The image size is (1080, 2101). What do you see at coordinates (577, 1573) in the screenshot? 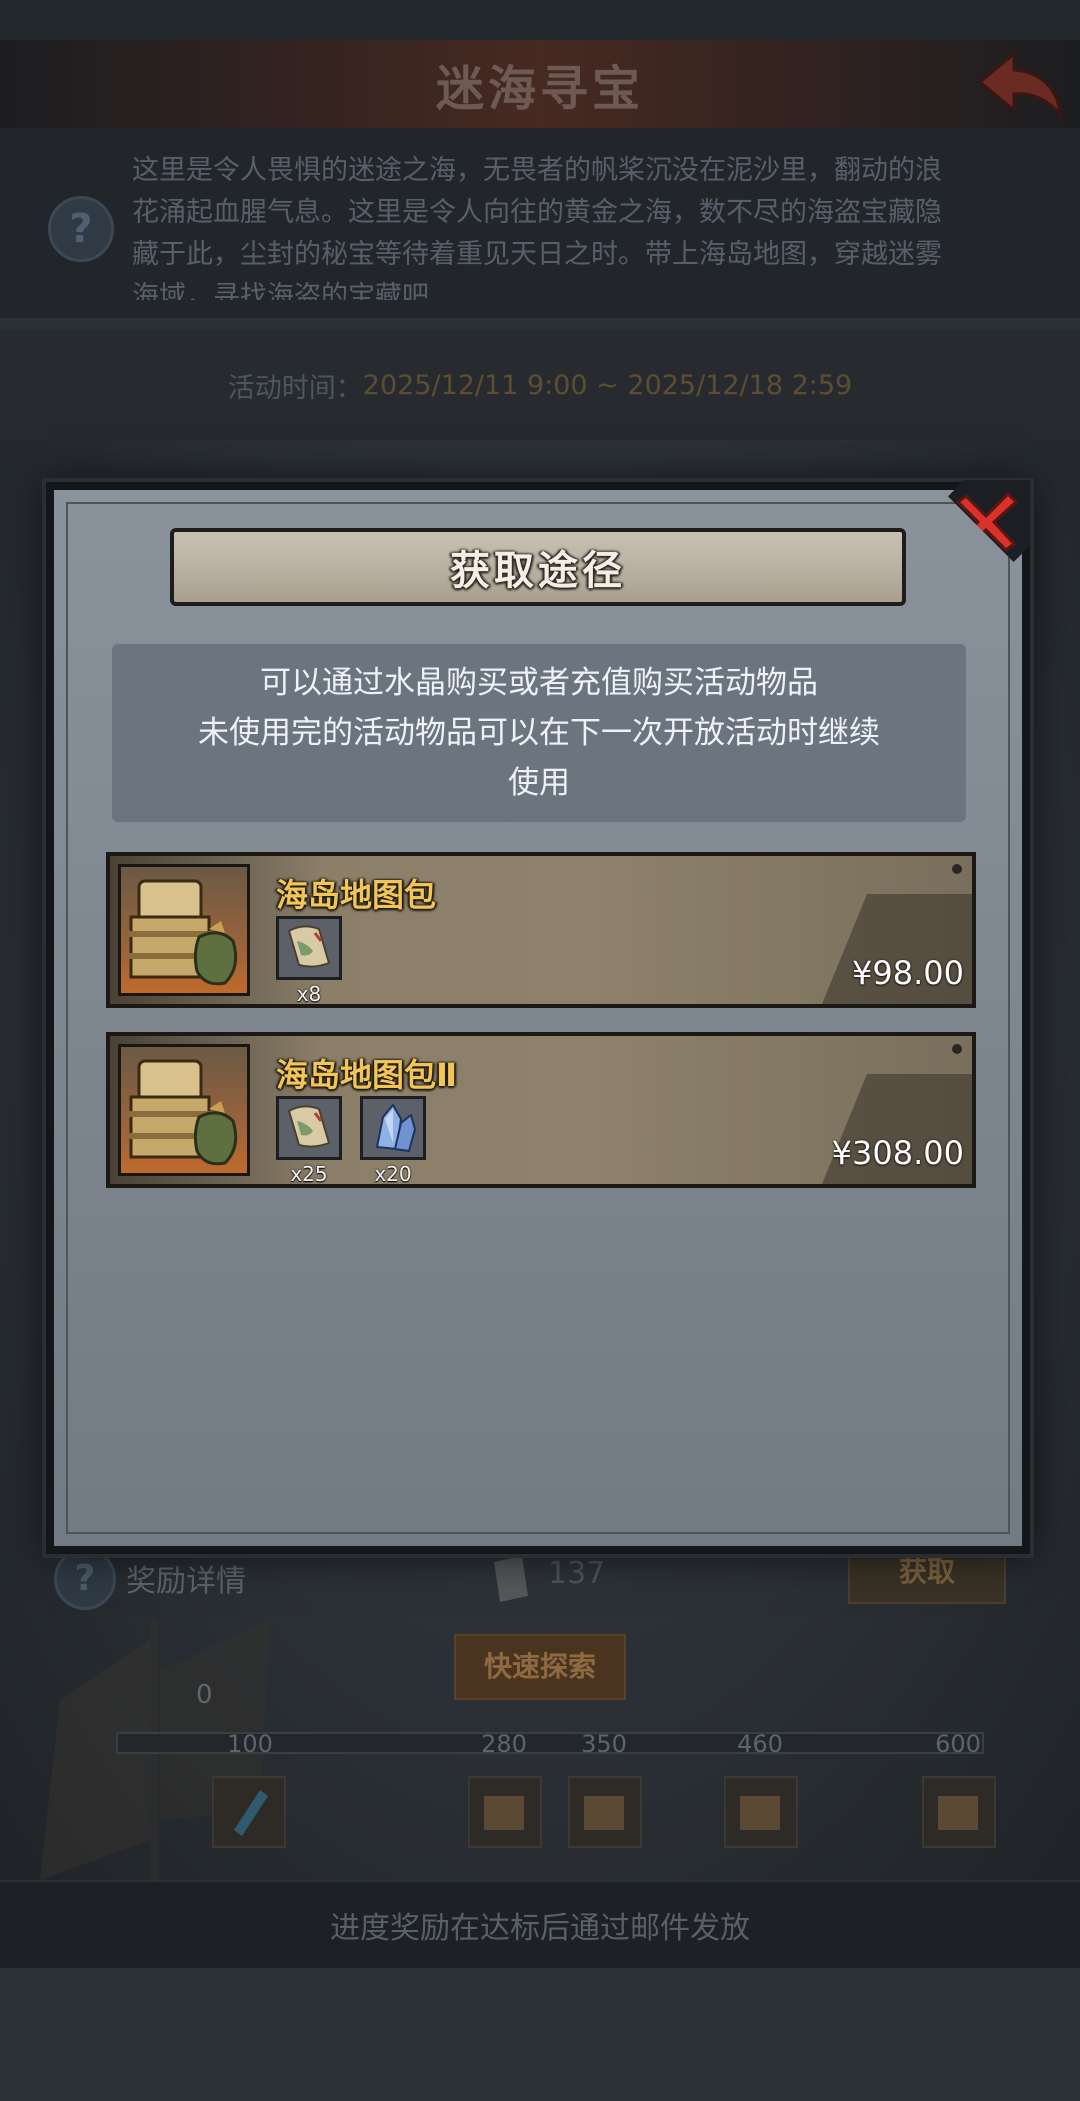
I see `map-count: 137` at bounding box center [577, 1573].